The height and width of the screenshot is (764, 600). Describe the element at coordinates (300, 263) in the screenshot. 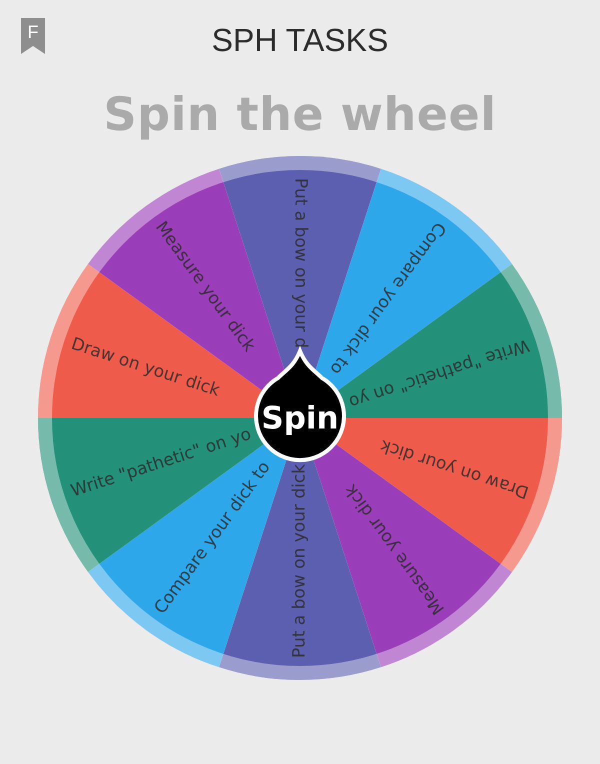

I see `segment-label: Put a bow on your d` at that location.